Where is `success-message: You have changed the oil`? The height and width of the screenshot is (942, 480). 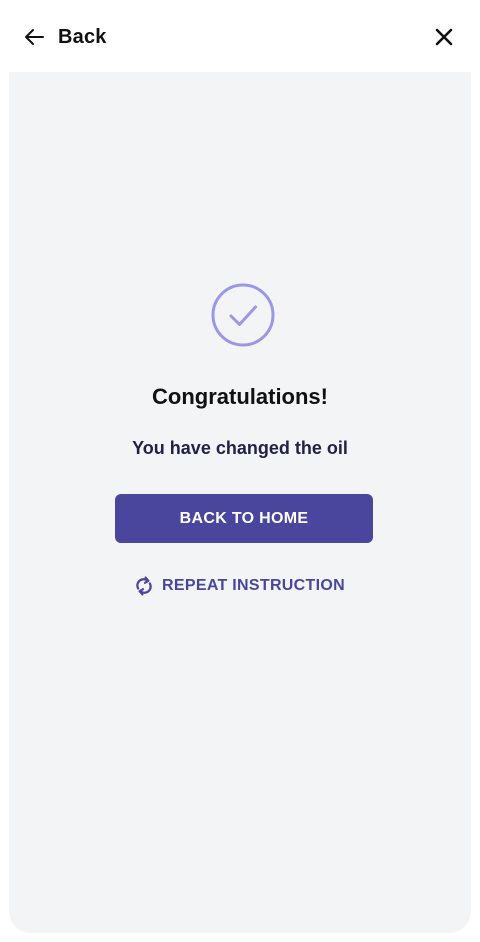 success-message: You have changed the oil is located at coordinates (240, 448).